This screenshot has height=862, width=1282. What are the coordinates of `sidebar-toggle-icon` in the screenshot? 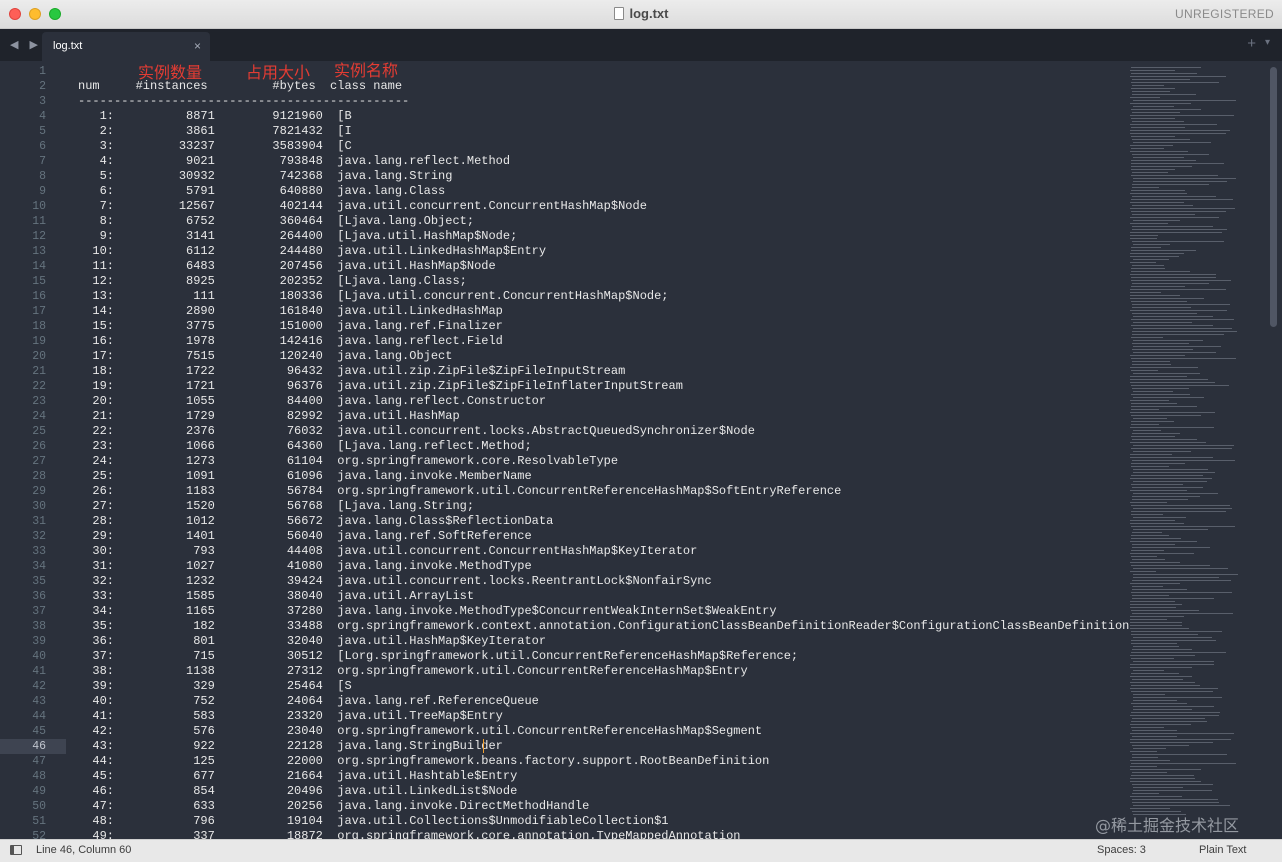 It's located at (16, 850).